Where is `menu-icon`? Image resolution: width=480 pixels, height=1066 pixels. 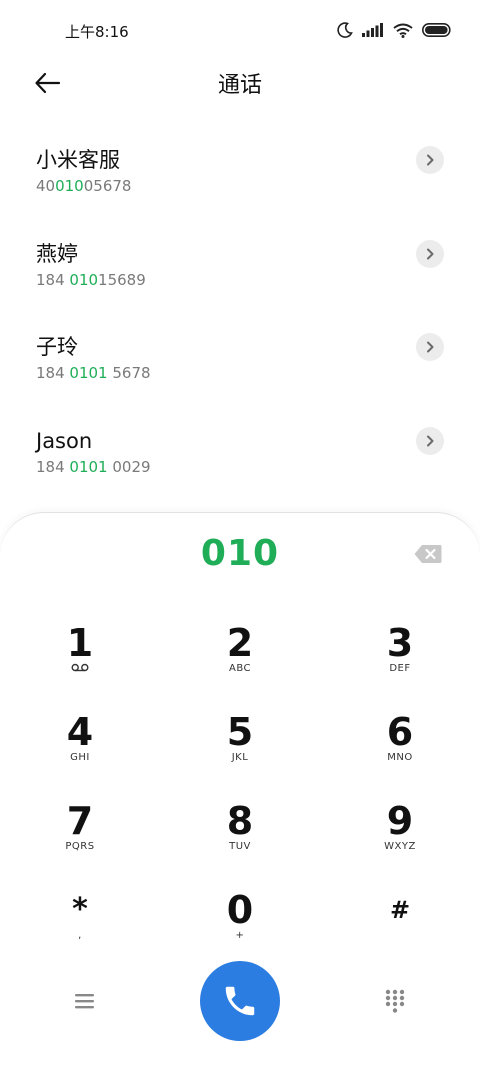
menu-icon is located at coordinates (84, 1001).